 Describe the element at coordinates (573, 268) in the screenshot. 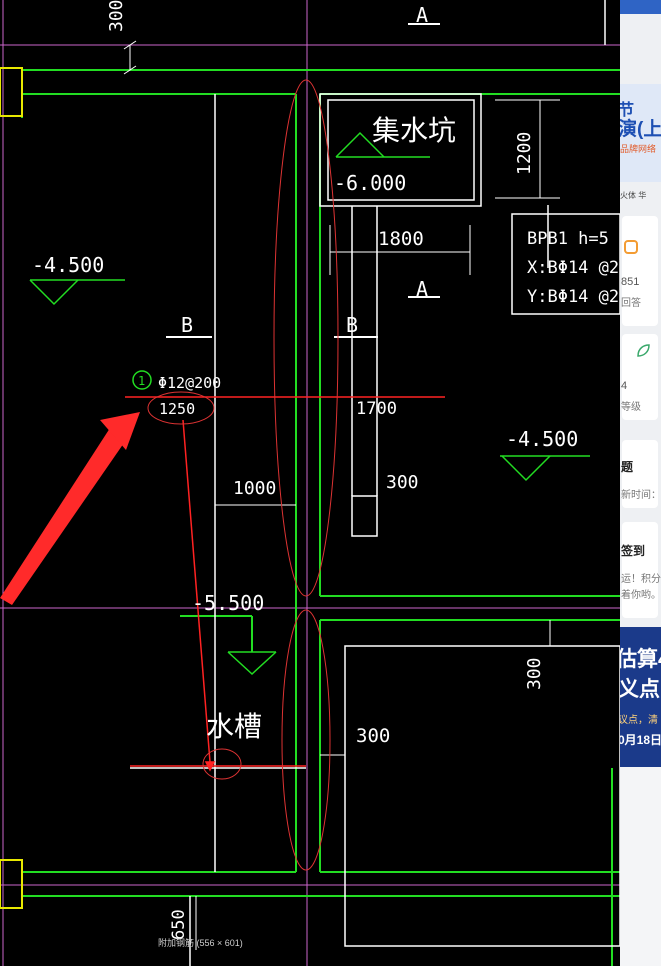

I see `plate-line-2: X:BΦ14 @2` at that location.